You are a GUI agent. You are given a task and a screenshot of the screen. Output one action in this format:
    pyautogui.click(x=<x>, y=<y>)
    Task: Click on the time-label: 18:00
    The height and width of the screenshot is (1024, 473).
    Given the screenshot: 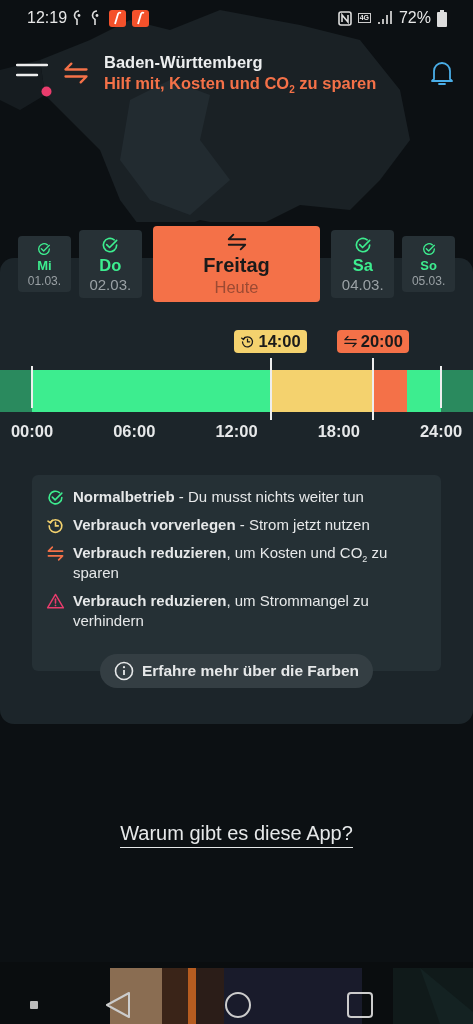 What is the action you would take?
    pyautogui.click(x=338, y=431)
    